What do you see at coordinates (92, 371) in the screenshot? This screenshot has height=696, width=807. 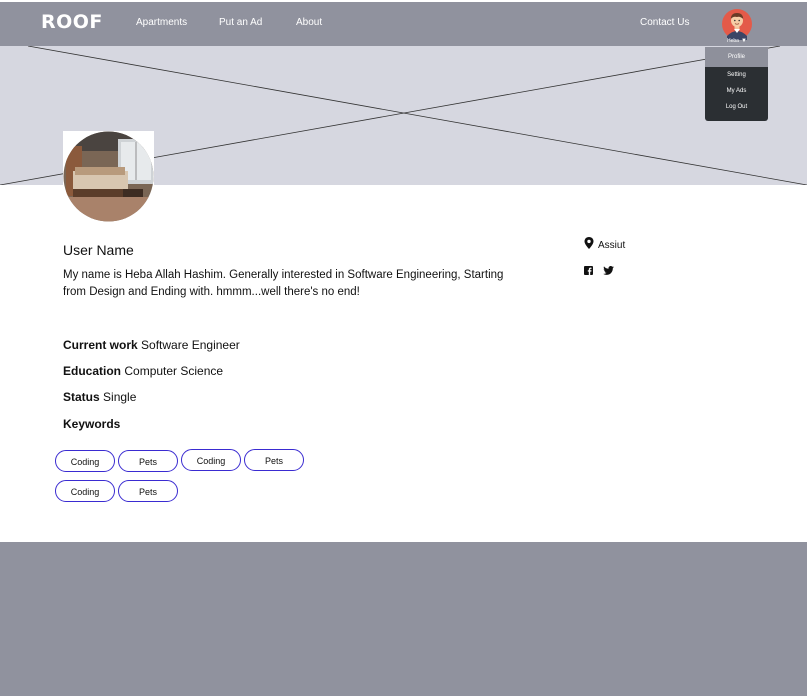 I see `detail-label: Education` at bounding box center [92, 371].